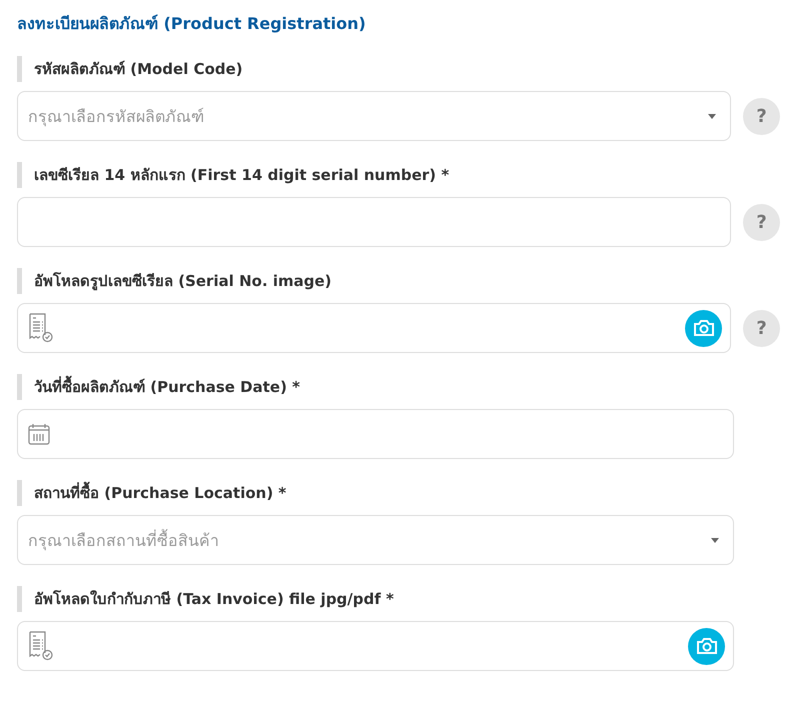 The image size is (806, 719). Describe the element at coordinates (375, 540) in the screenshot. I see `dropdown-field: กรุณาเลือกสถานที่ซื้อสินค้า` at that location.